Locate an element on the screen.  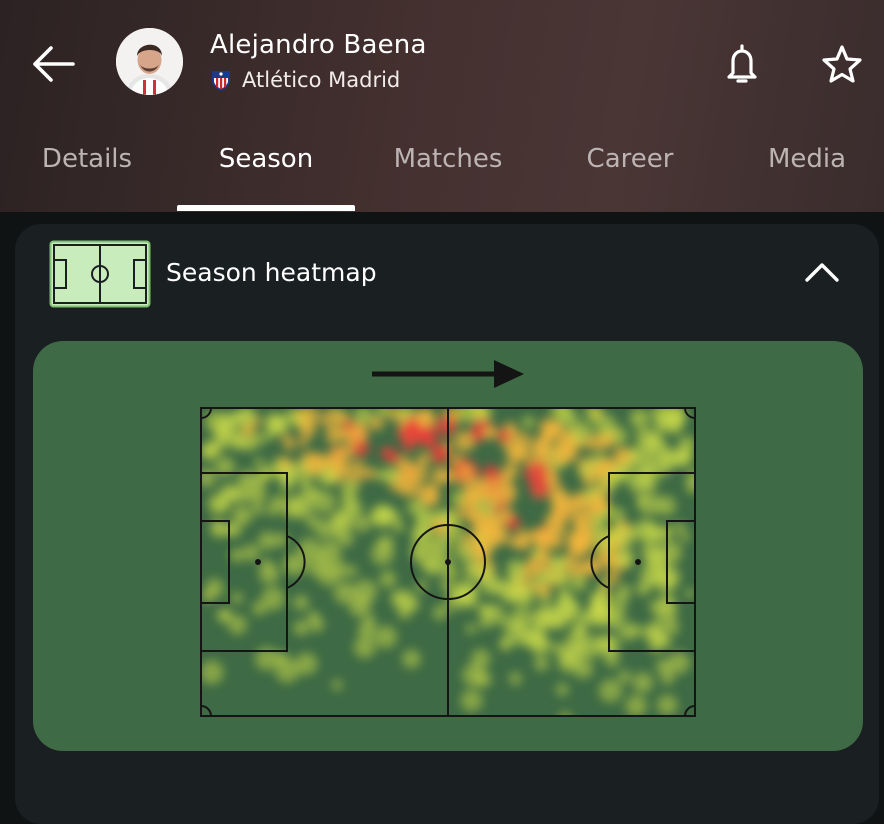
tab-details: Details is located at coordinates (88, 159).